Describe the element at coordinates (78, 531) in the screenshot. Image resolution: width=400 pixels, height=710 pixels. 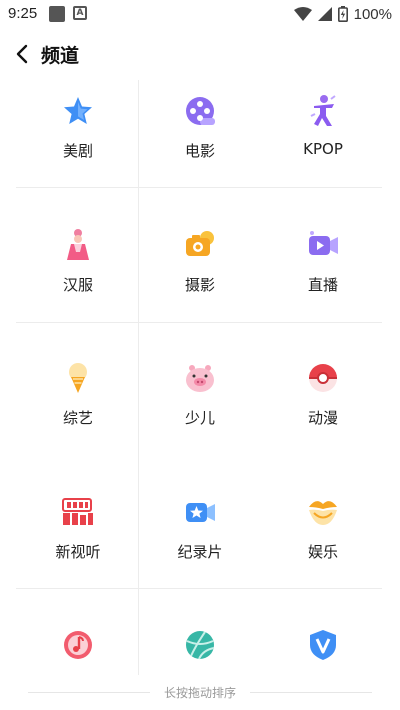
I see `channel-item-xinshiting: 新视听` at that location.